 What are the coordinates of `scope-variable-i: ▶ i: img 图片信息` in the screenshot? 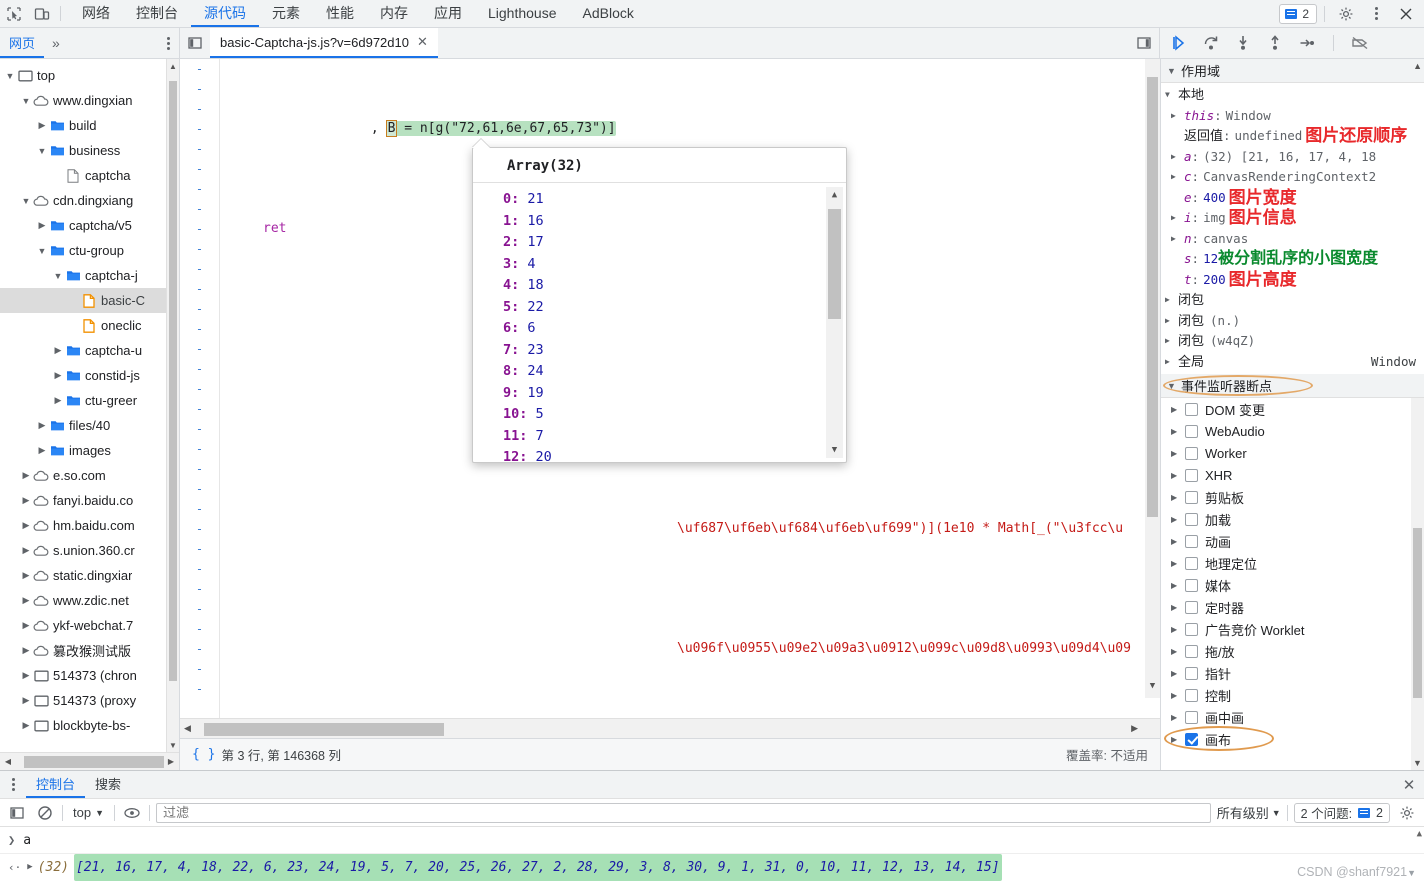 It's located at (1292, 218).